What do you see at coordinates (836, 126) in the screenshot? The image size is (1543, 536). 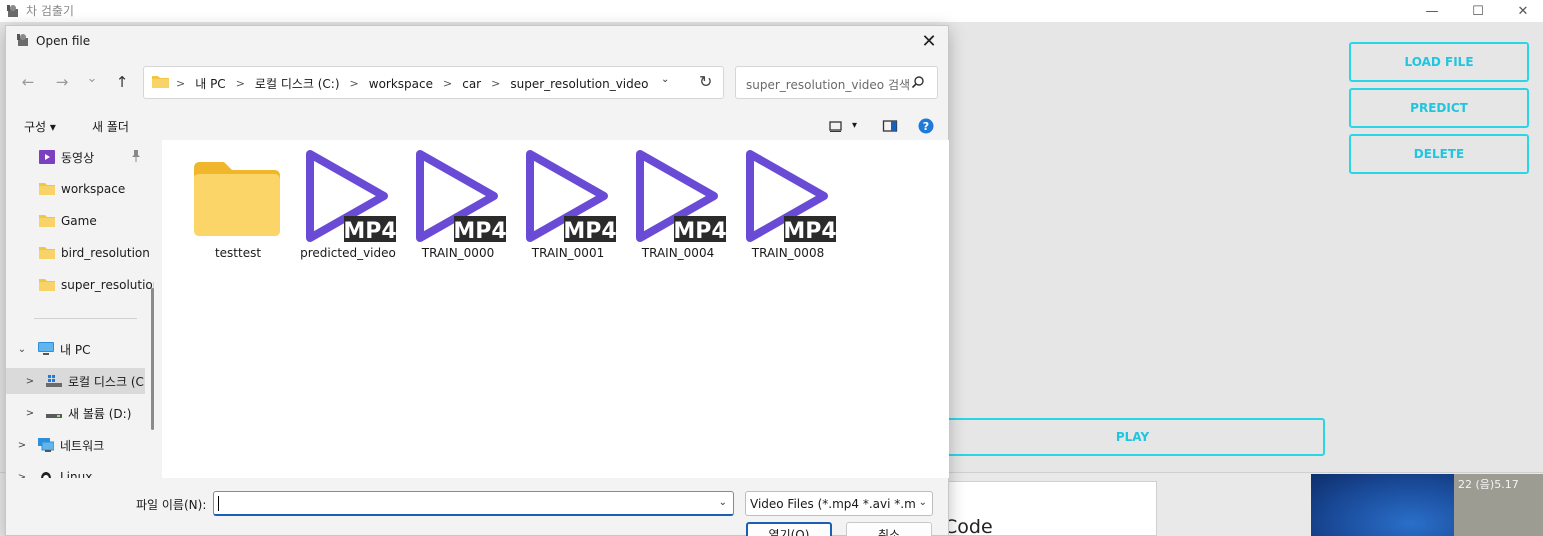 I see `view-icon` at bounding box center [836, 126].